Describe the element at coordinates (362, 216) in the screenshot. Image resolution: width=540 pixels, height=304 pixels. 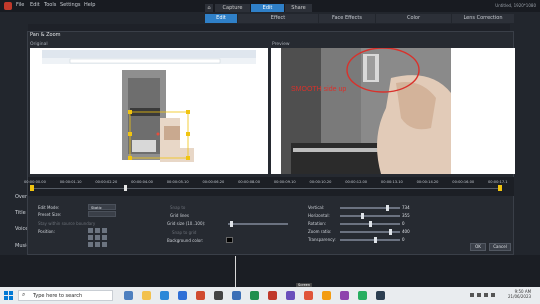
I see `horizontal-knob` at that location.